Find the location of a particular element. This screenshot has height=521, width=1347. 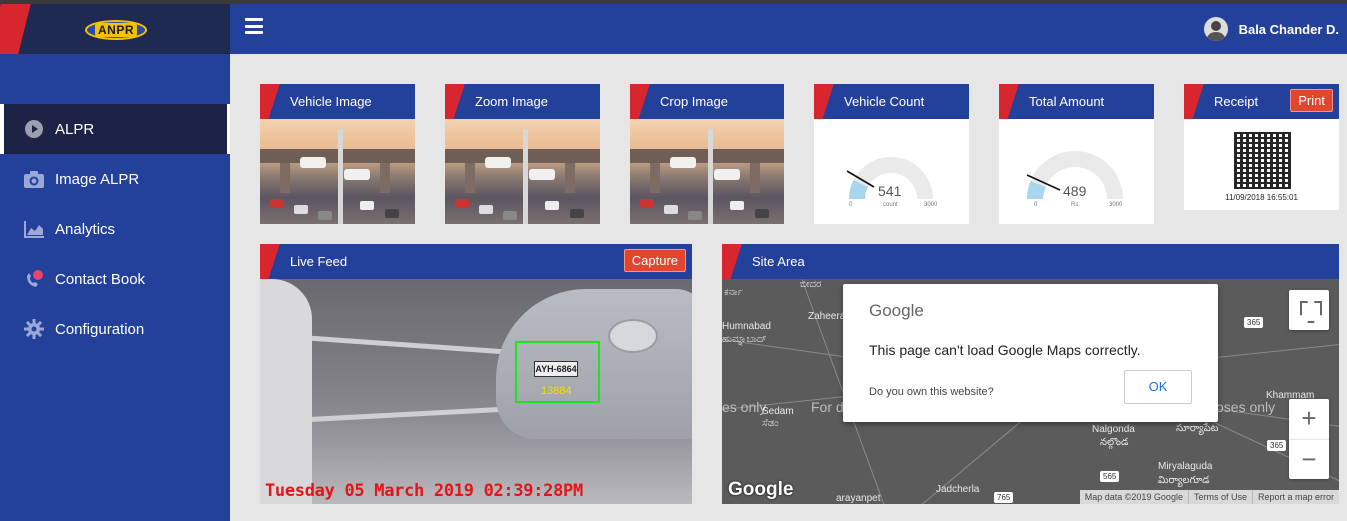

gauge-unit: Rs. is located at coordinates (1075, 205).